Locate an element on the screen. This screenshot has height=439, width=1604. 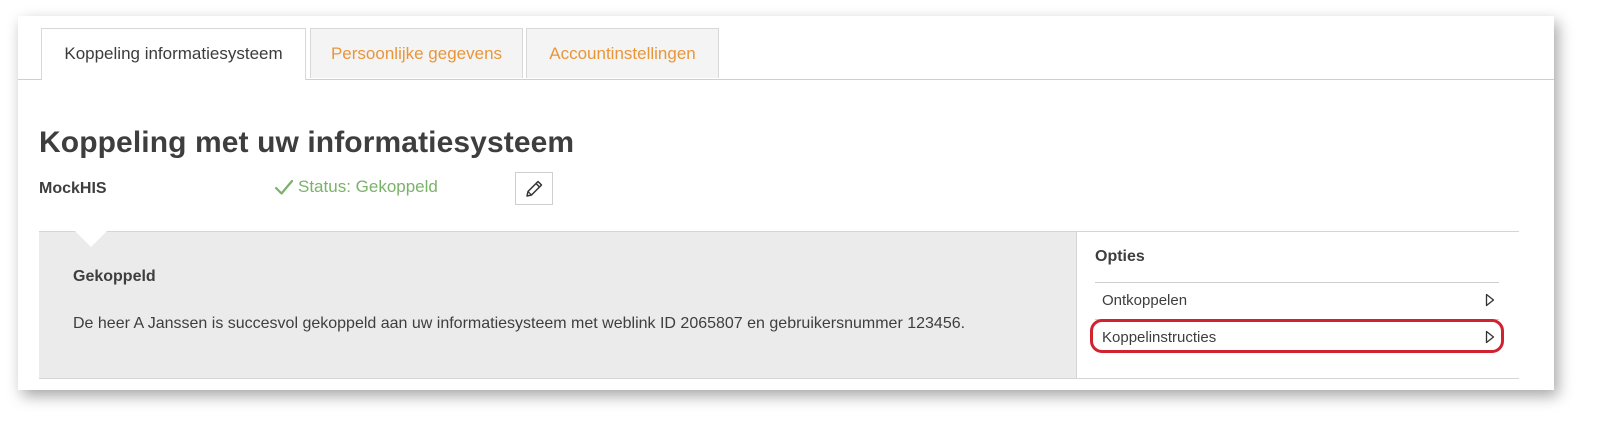
option-ontkoppelen: Ontkoppelen is located at coordinates (1297, 300).